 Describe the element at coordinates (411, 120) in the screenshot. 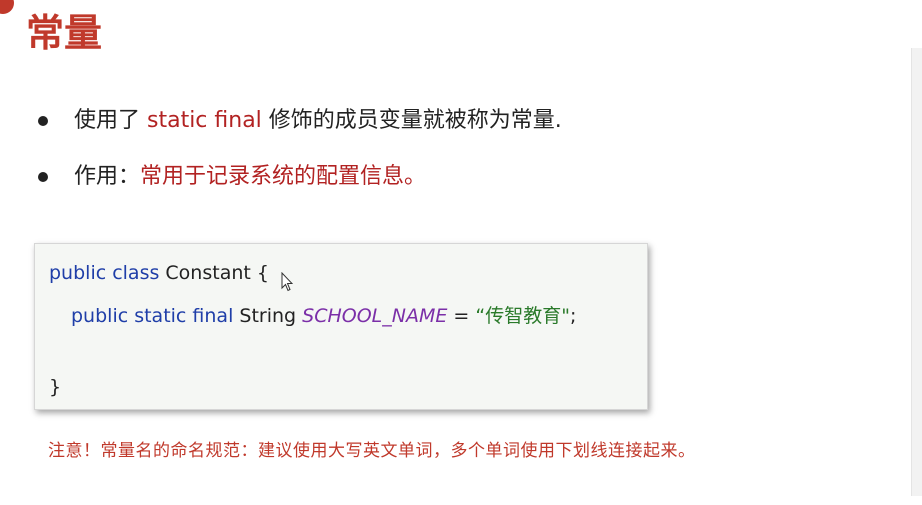

I see `bullet-suffix: 修饰的成员变量就被称为常量.` at that location.